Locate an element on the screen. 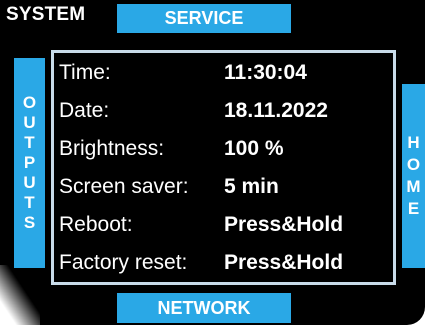 This screenshot has height=325, width=425. outputs-letter: O is located at coordinates (29, 102).